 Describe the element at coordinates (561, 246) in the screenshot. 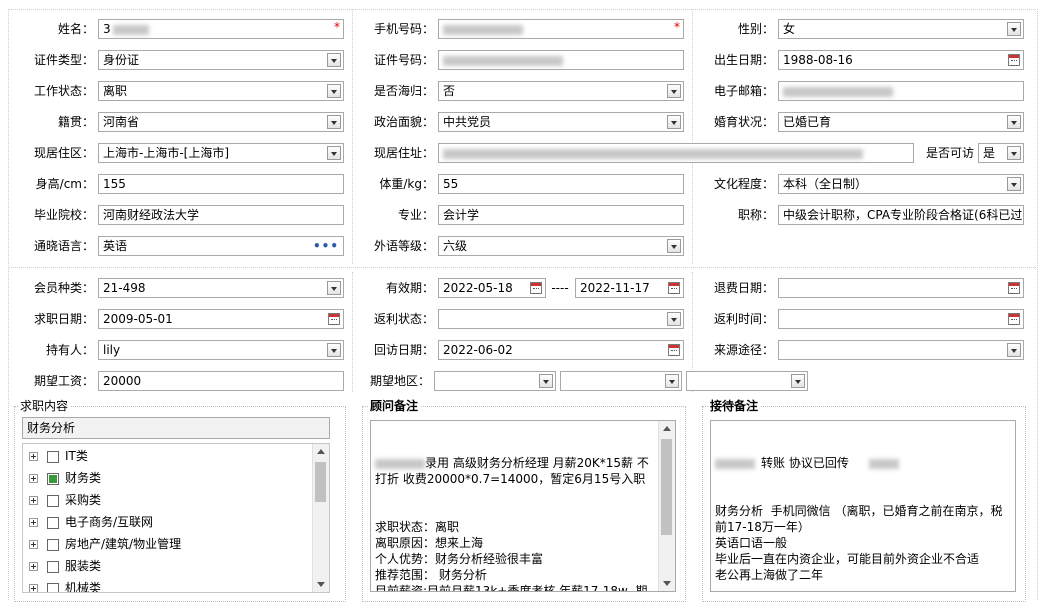

I see `language-level-select: 六级` at that location.